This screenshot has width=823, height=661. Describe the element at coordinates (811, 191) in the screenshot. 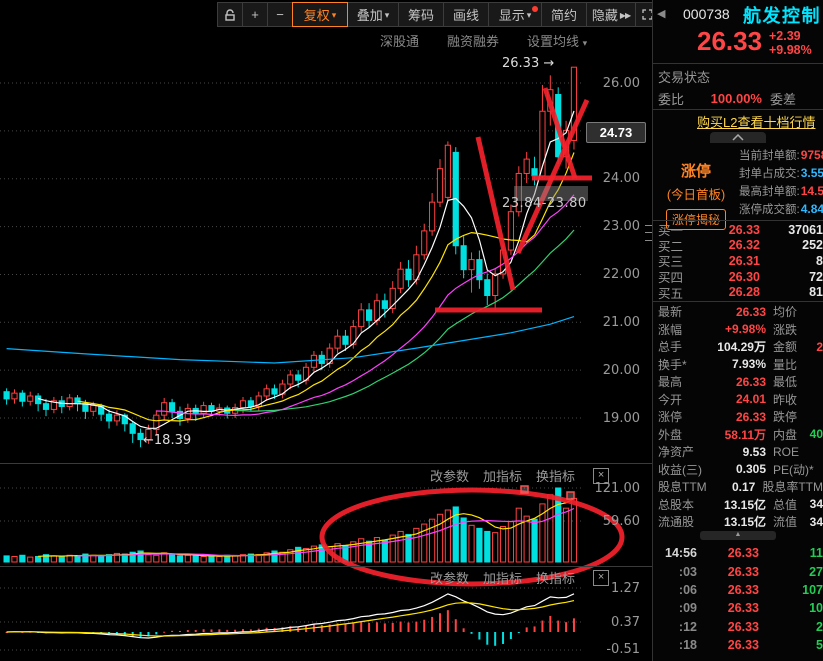

I see `max-seal-value: 14.5` at that location.